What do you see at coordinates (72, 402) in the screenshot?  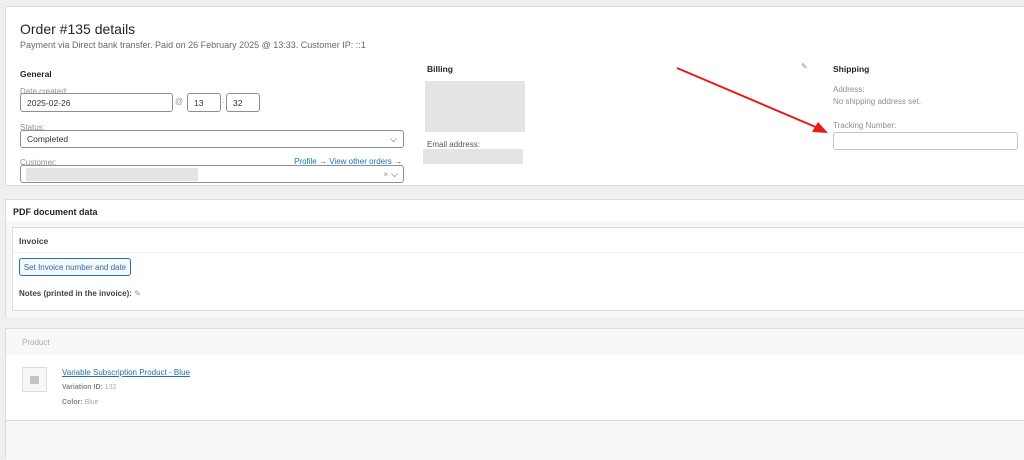 I see `color-label: Color:` at bounding box center [72, 402].